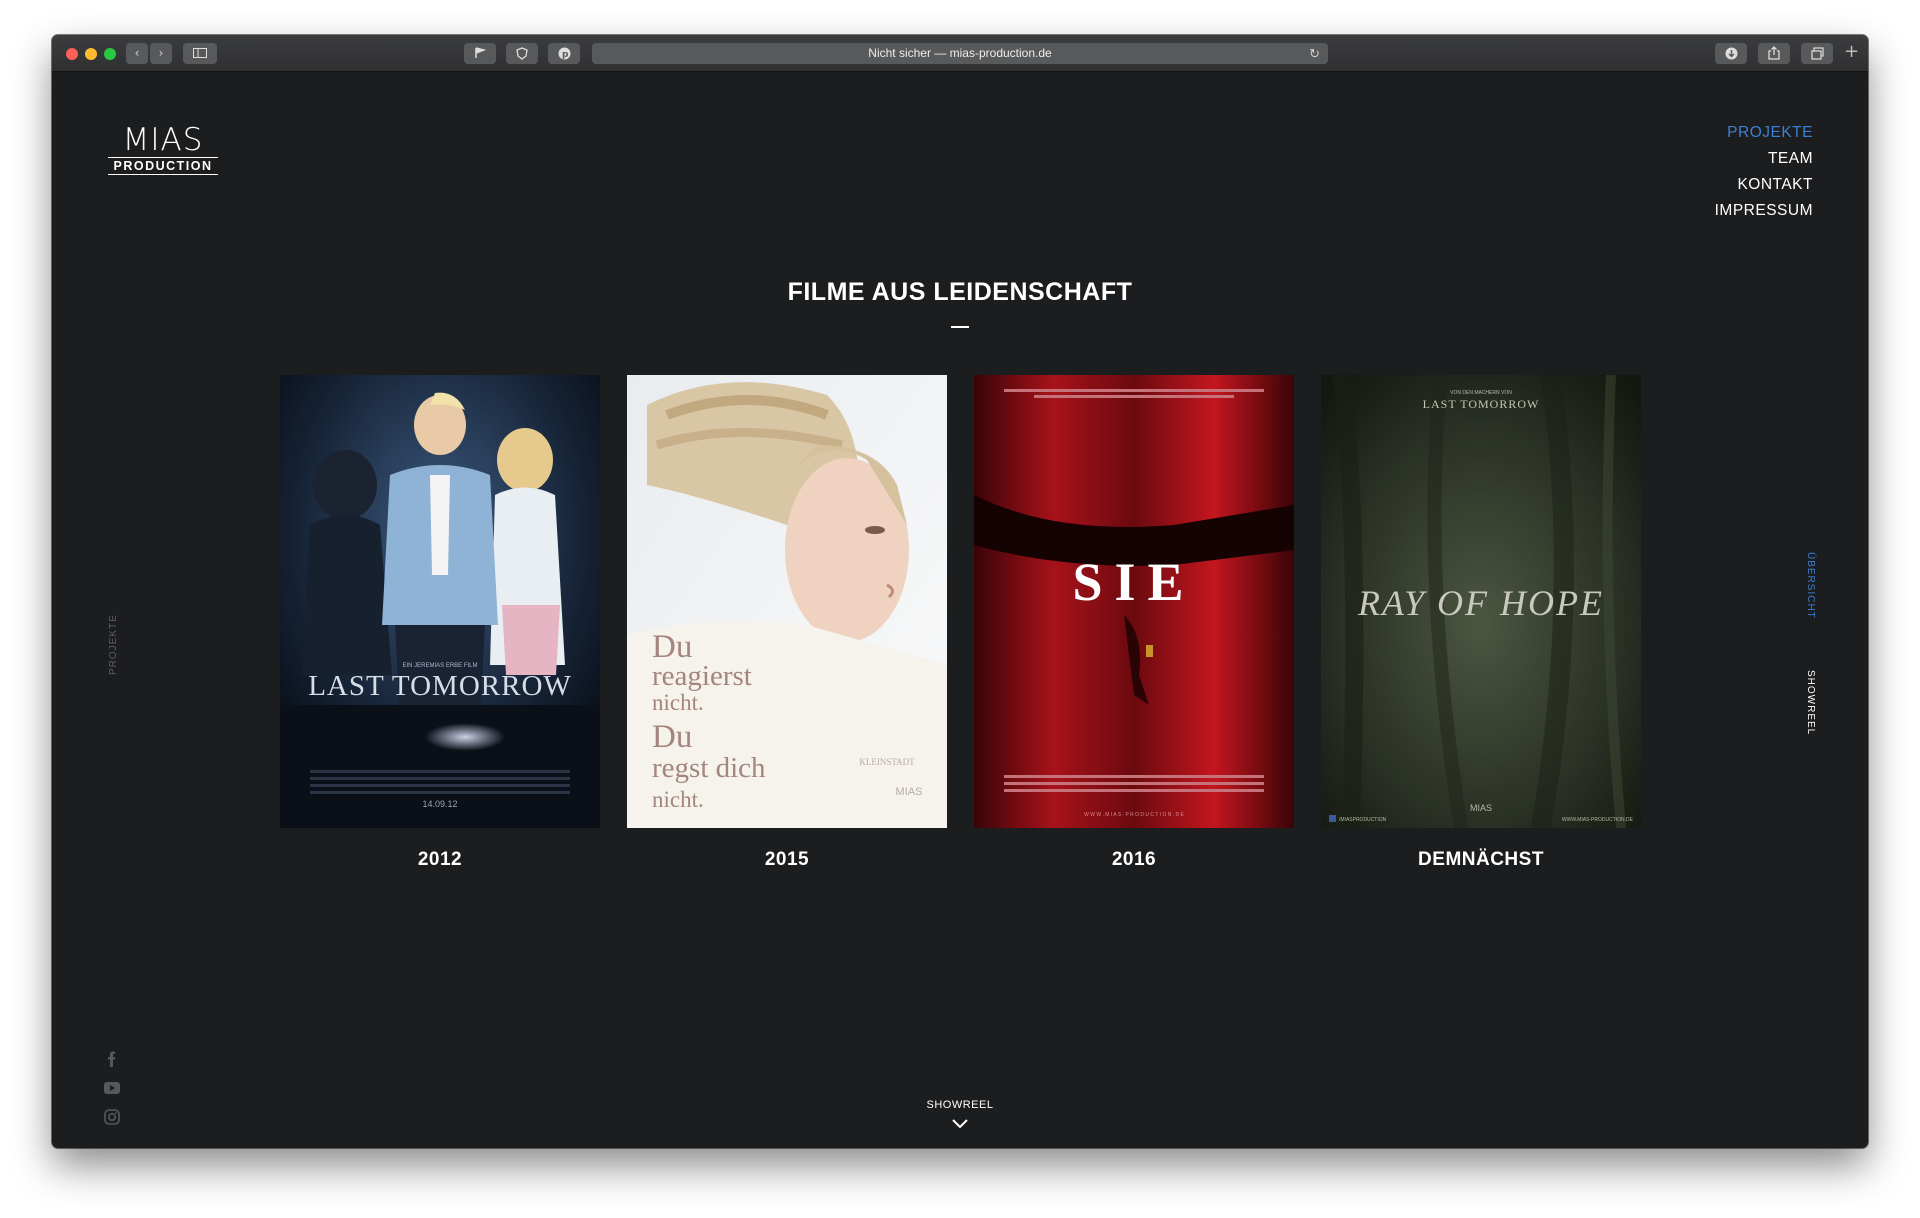 The height and width of the screenshot is (1218, 1920). I want to click on download-icon, so click(1731, 53).